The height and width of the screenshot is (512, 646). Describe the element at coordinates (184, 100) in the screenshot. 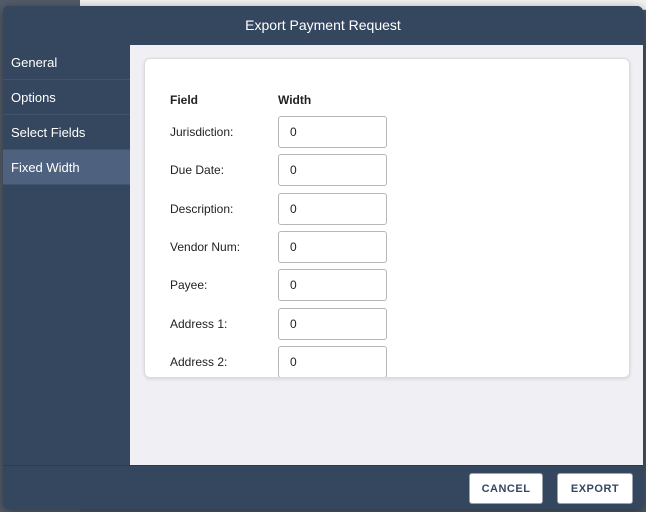

I see `field-column-header: Field` at that location.